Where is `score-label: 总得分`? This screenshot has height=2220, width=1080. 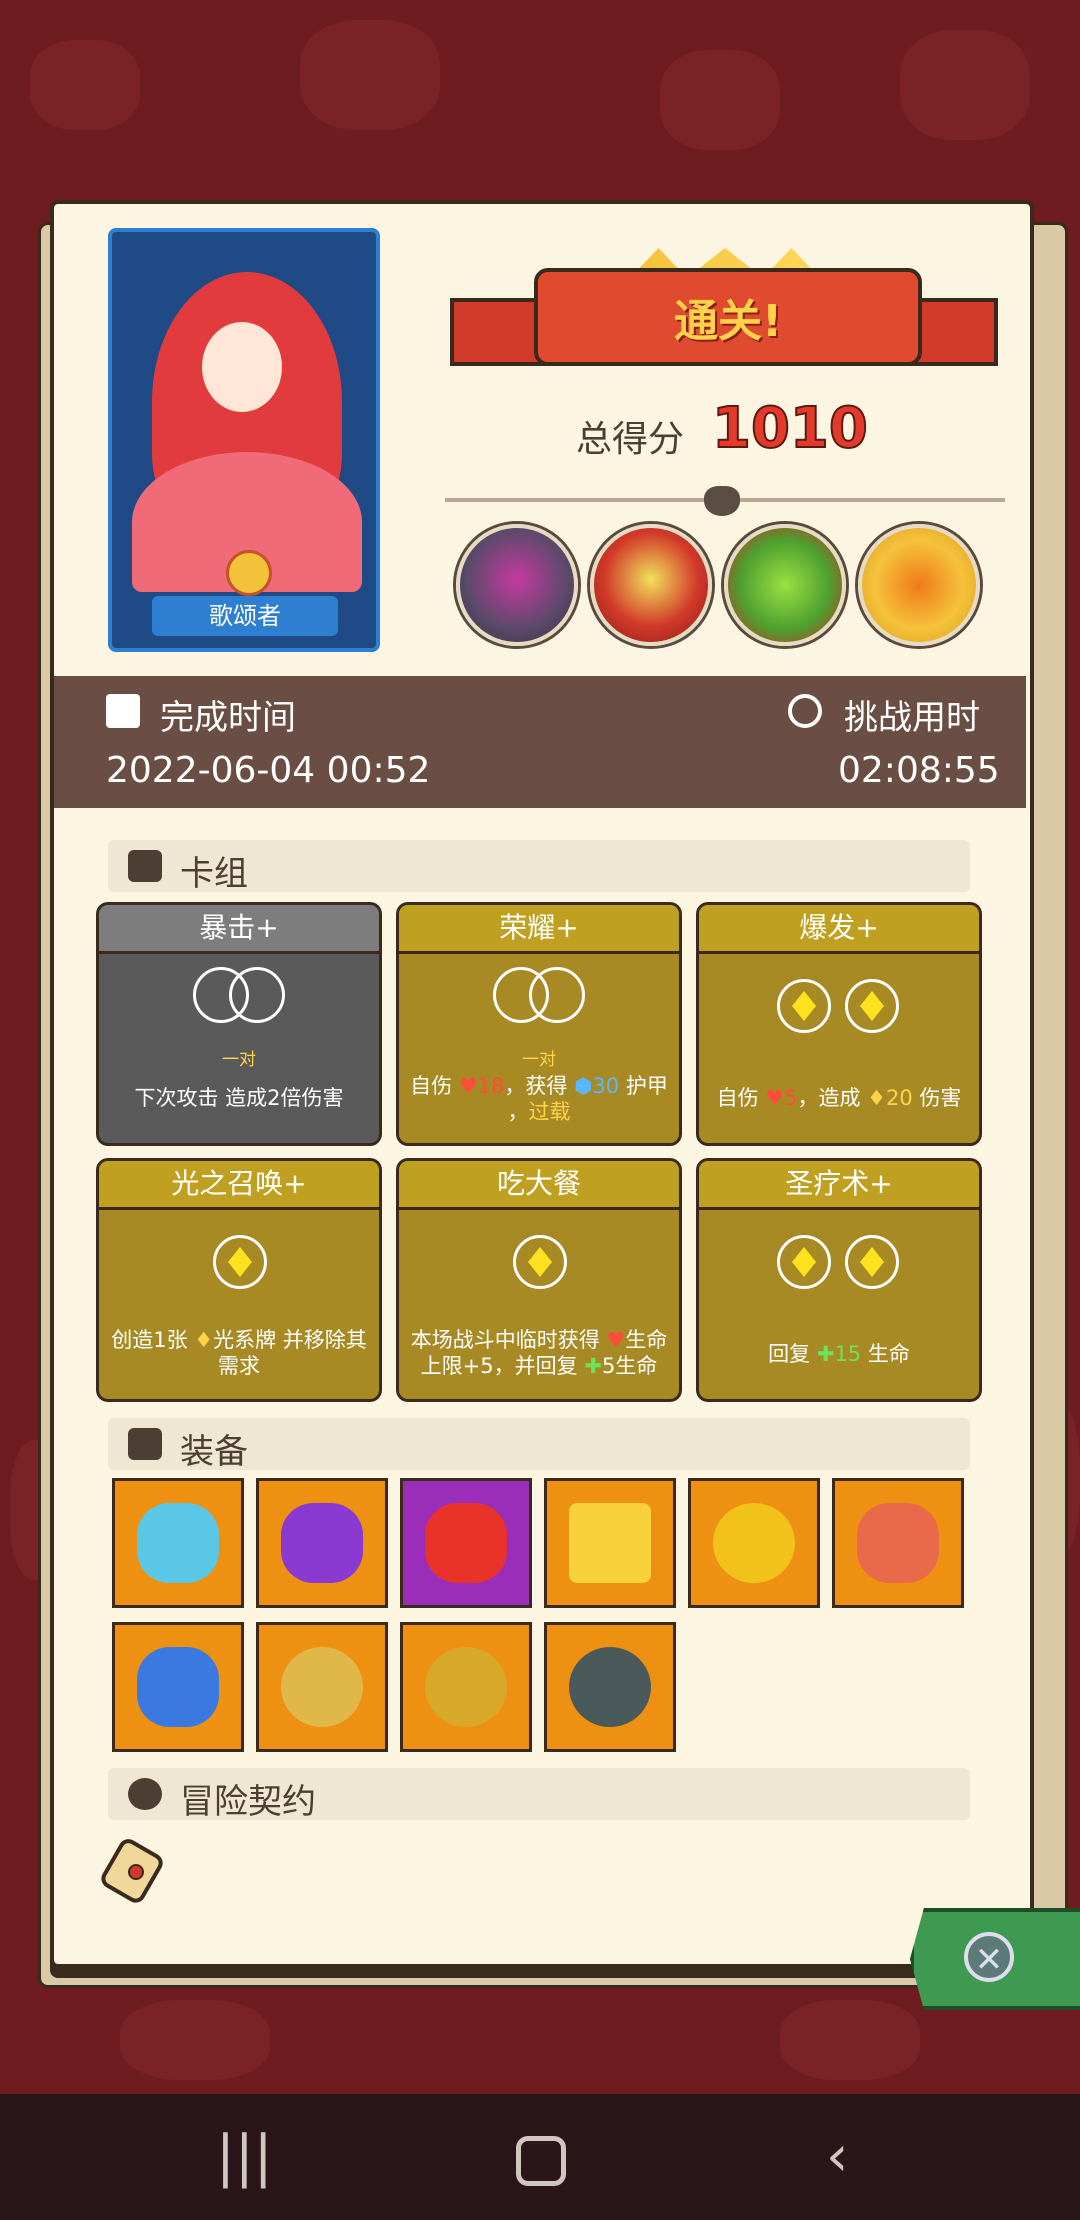
score-label: 总得分 is located at coordinates (630, 439).